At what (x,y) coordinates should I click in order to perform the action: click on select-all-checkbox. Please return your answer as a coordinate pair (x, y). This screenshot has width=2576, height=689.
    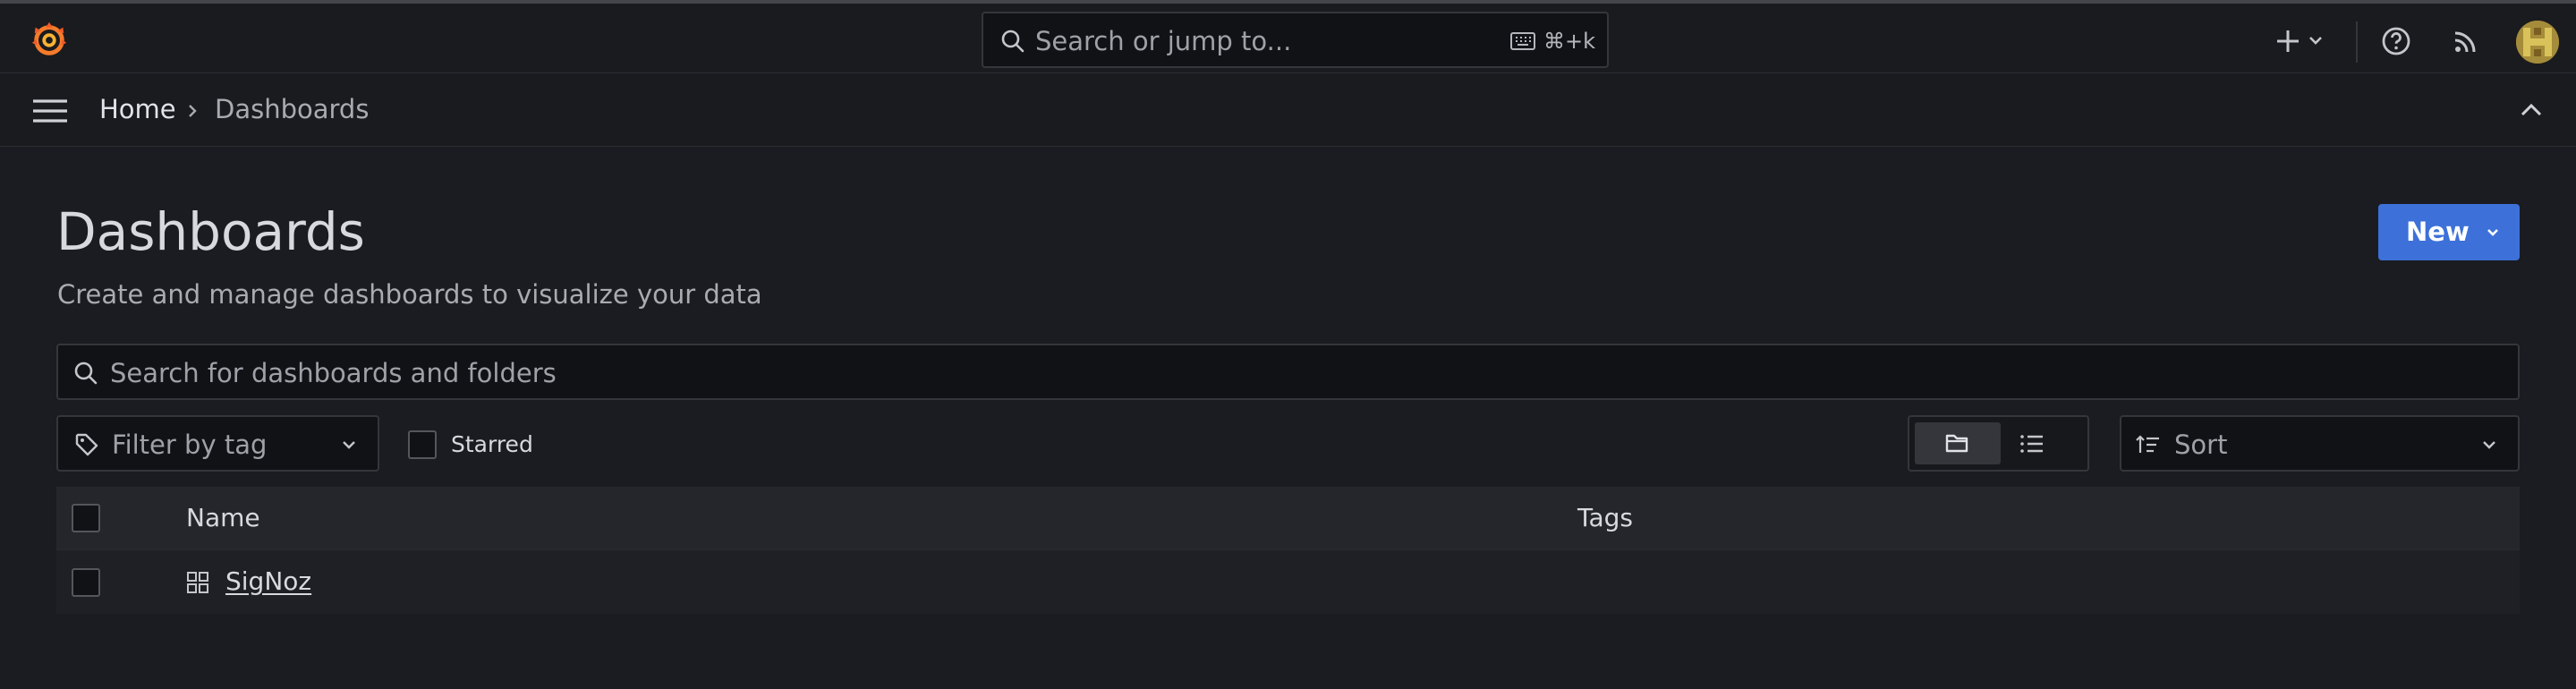
    Looking at the image, I should click on (86, 518).